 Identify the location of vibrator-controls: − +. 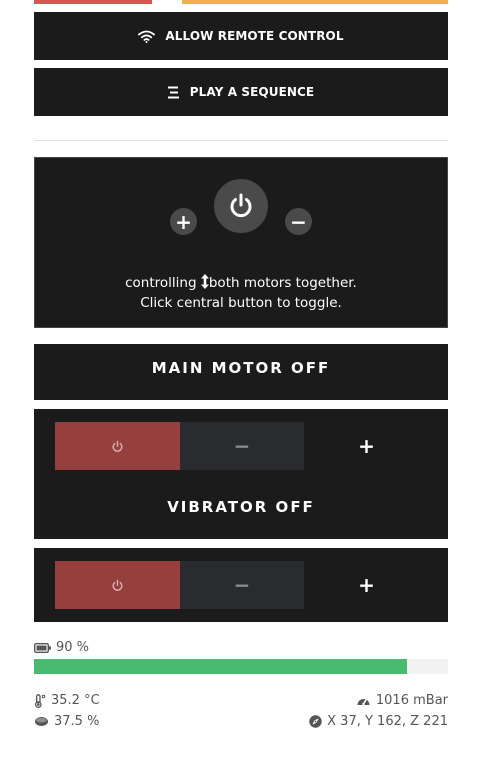
(242, 585).